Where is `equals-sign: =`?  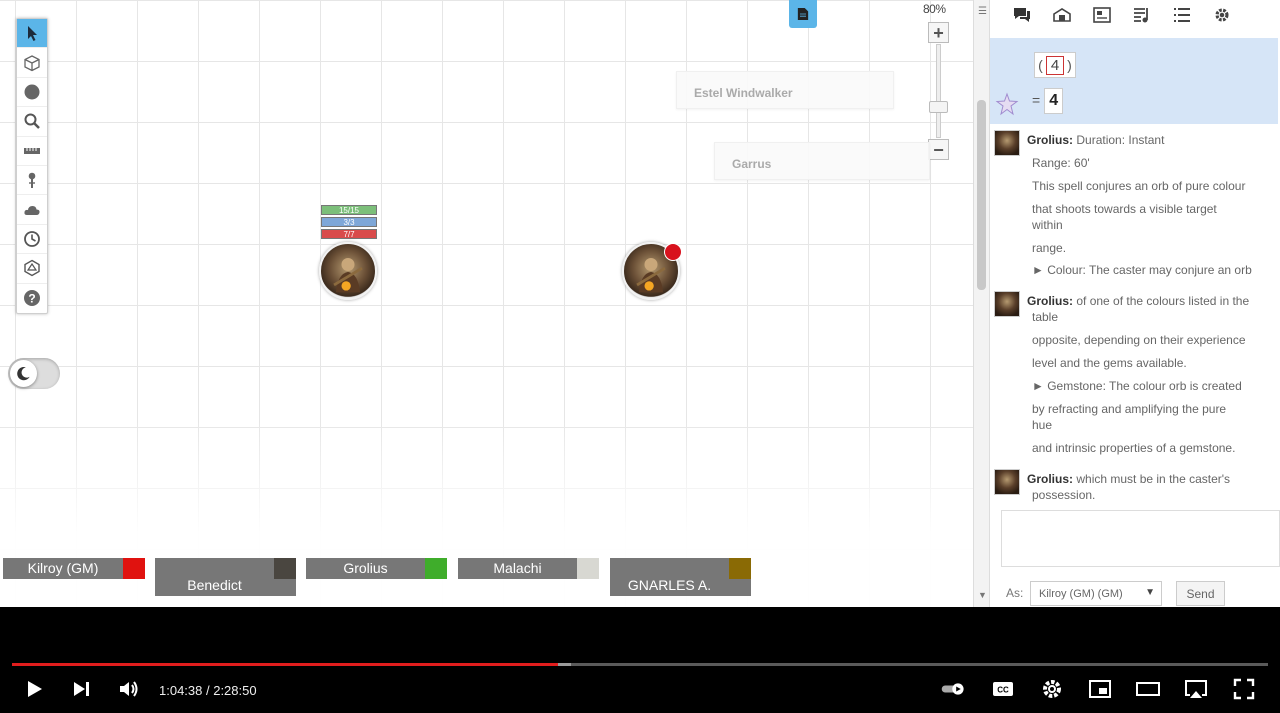
equals-sign: = is located at coordinates (1036, 100).